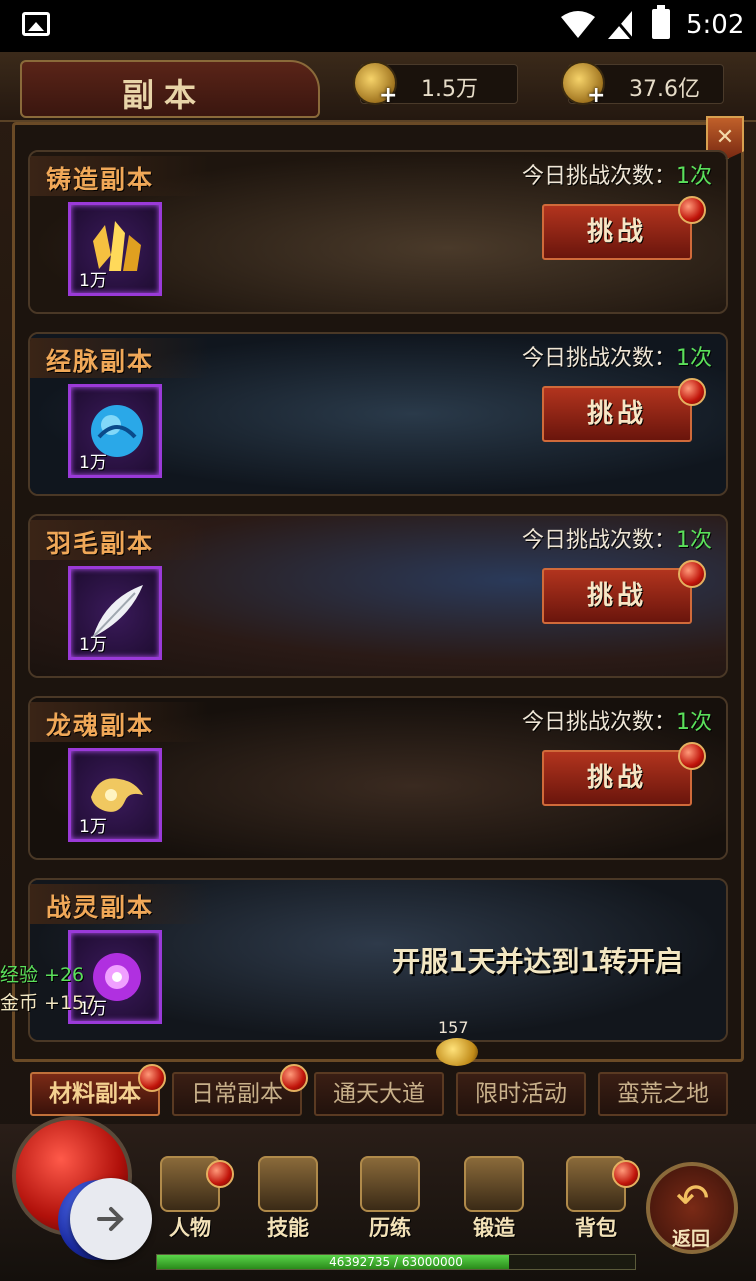 The image size is (756, 1281). I want to click on menu-training: 历练, so click(390, 1200).